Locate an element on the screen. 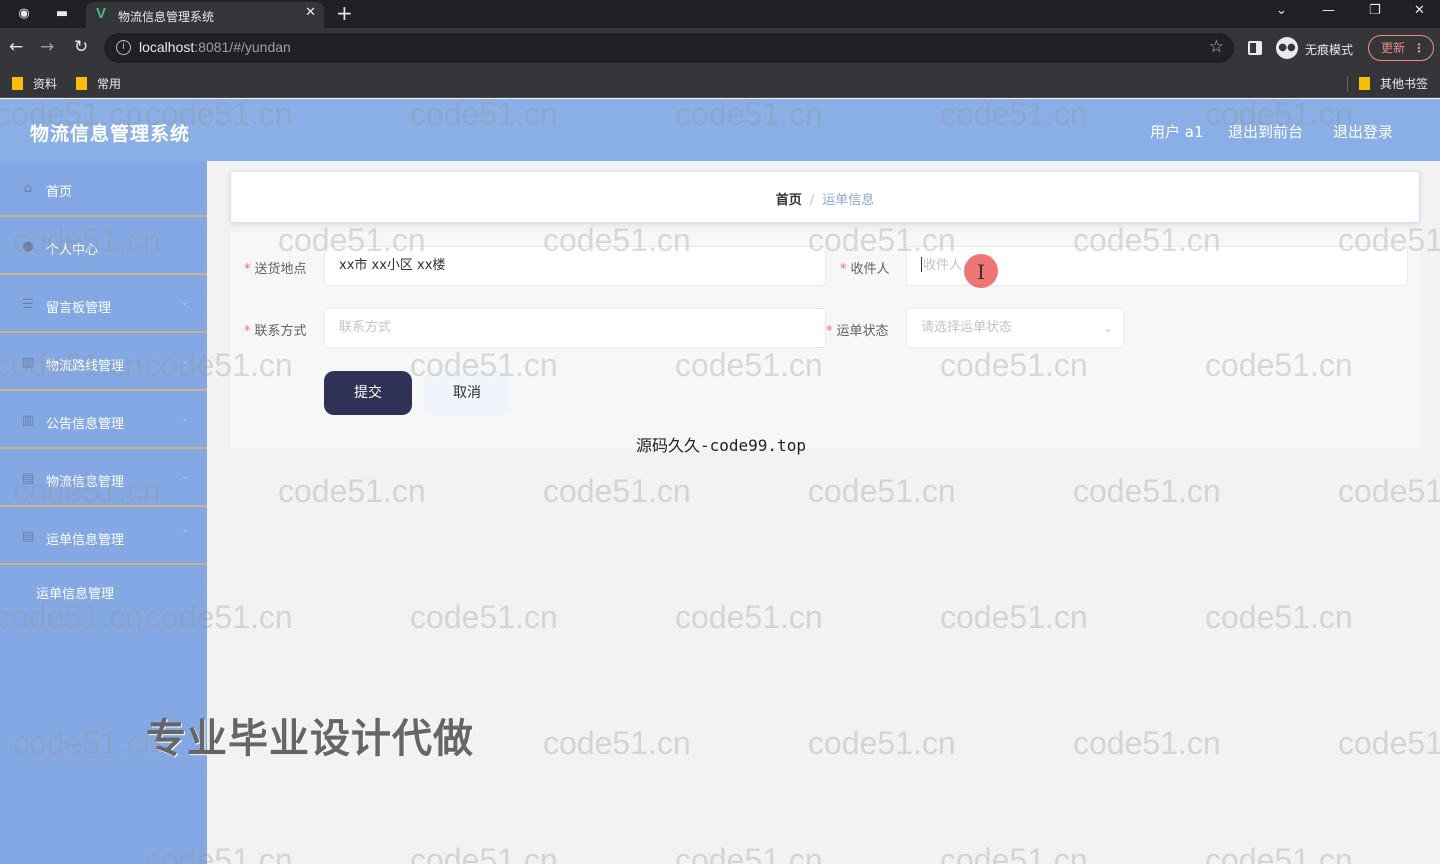 Image resolution: width=1440 pixels, height=864 pixels. new-tab-icon: + is located at coordinates (344, 13).